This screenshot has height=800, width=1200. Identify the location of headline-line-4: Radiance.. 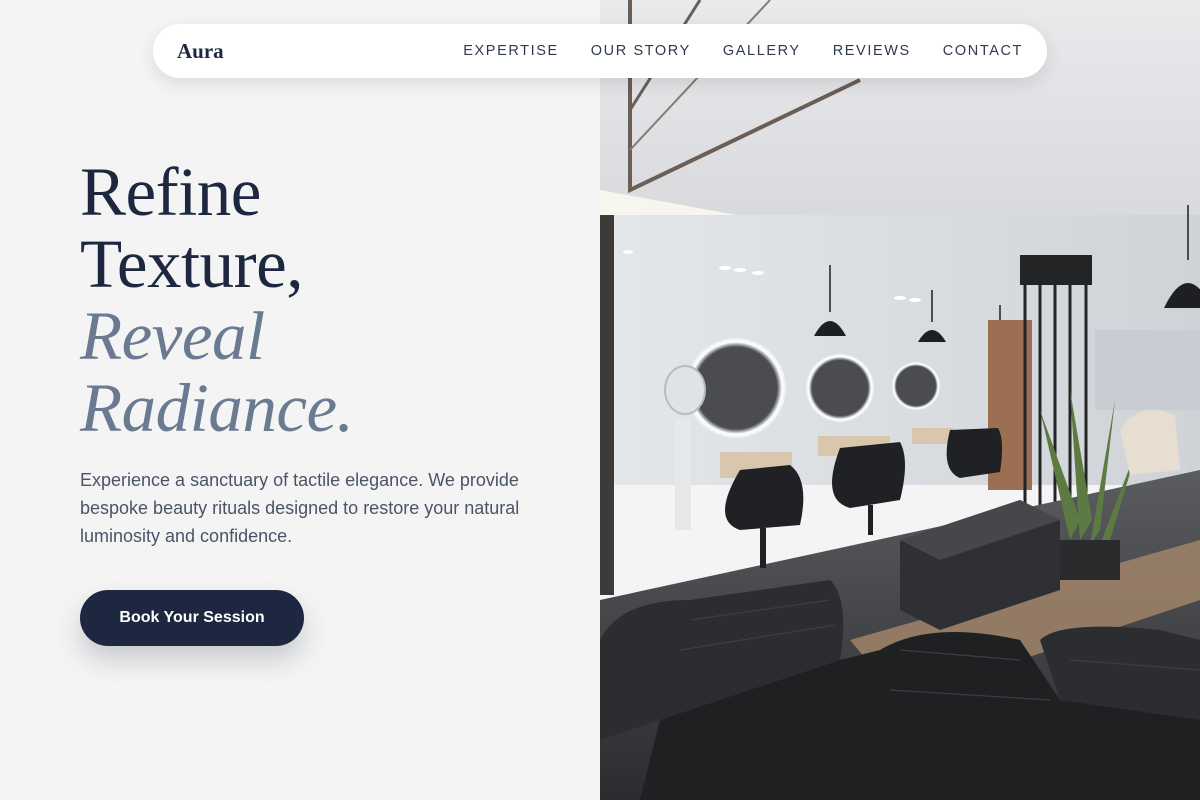
(217, 408).